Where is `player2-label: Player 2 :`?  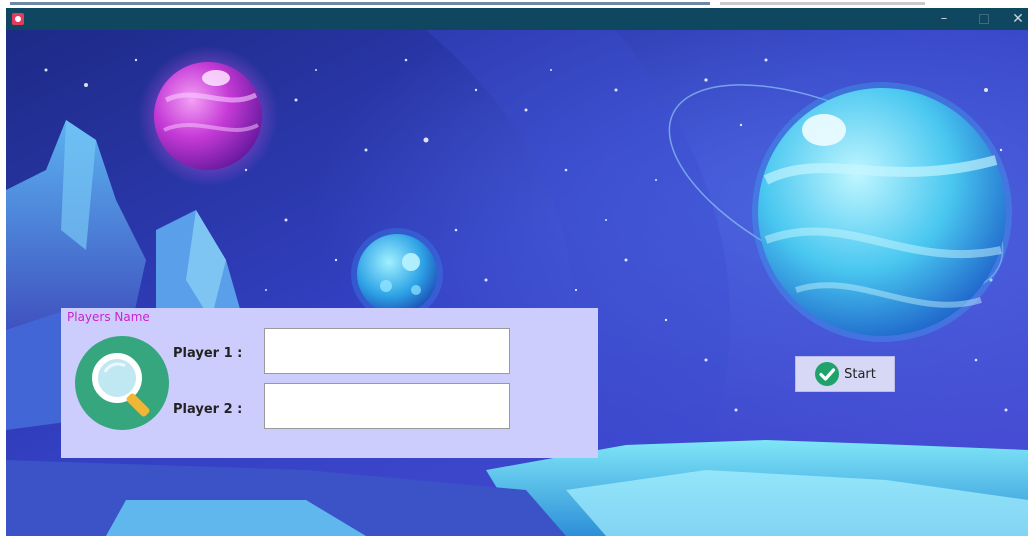 player2-label: Player 2 : is located at coordinates (208, 409).